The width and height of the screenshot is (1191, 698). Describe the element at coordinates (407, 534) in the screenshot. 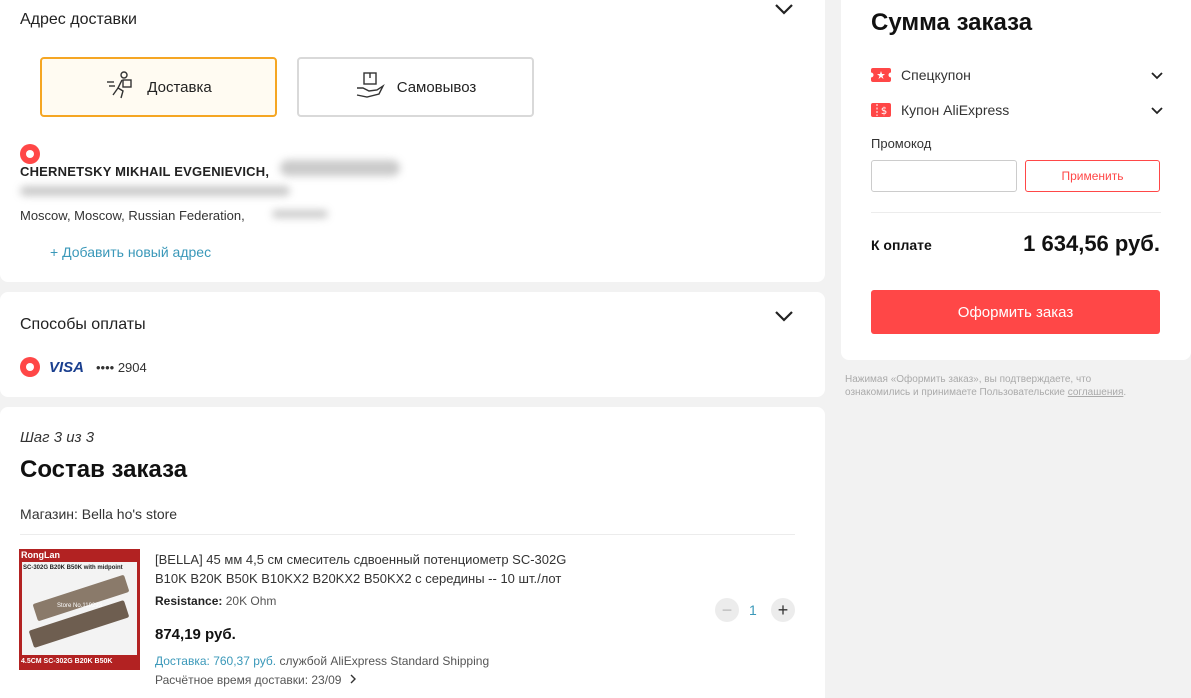

I see `divider` at that location.